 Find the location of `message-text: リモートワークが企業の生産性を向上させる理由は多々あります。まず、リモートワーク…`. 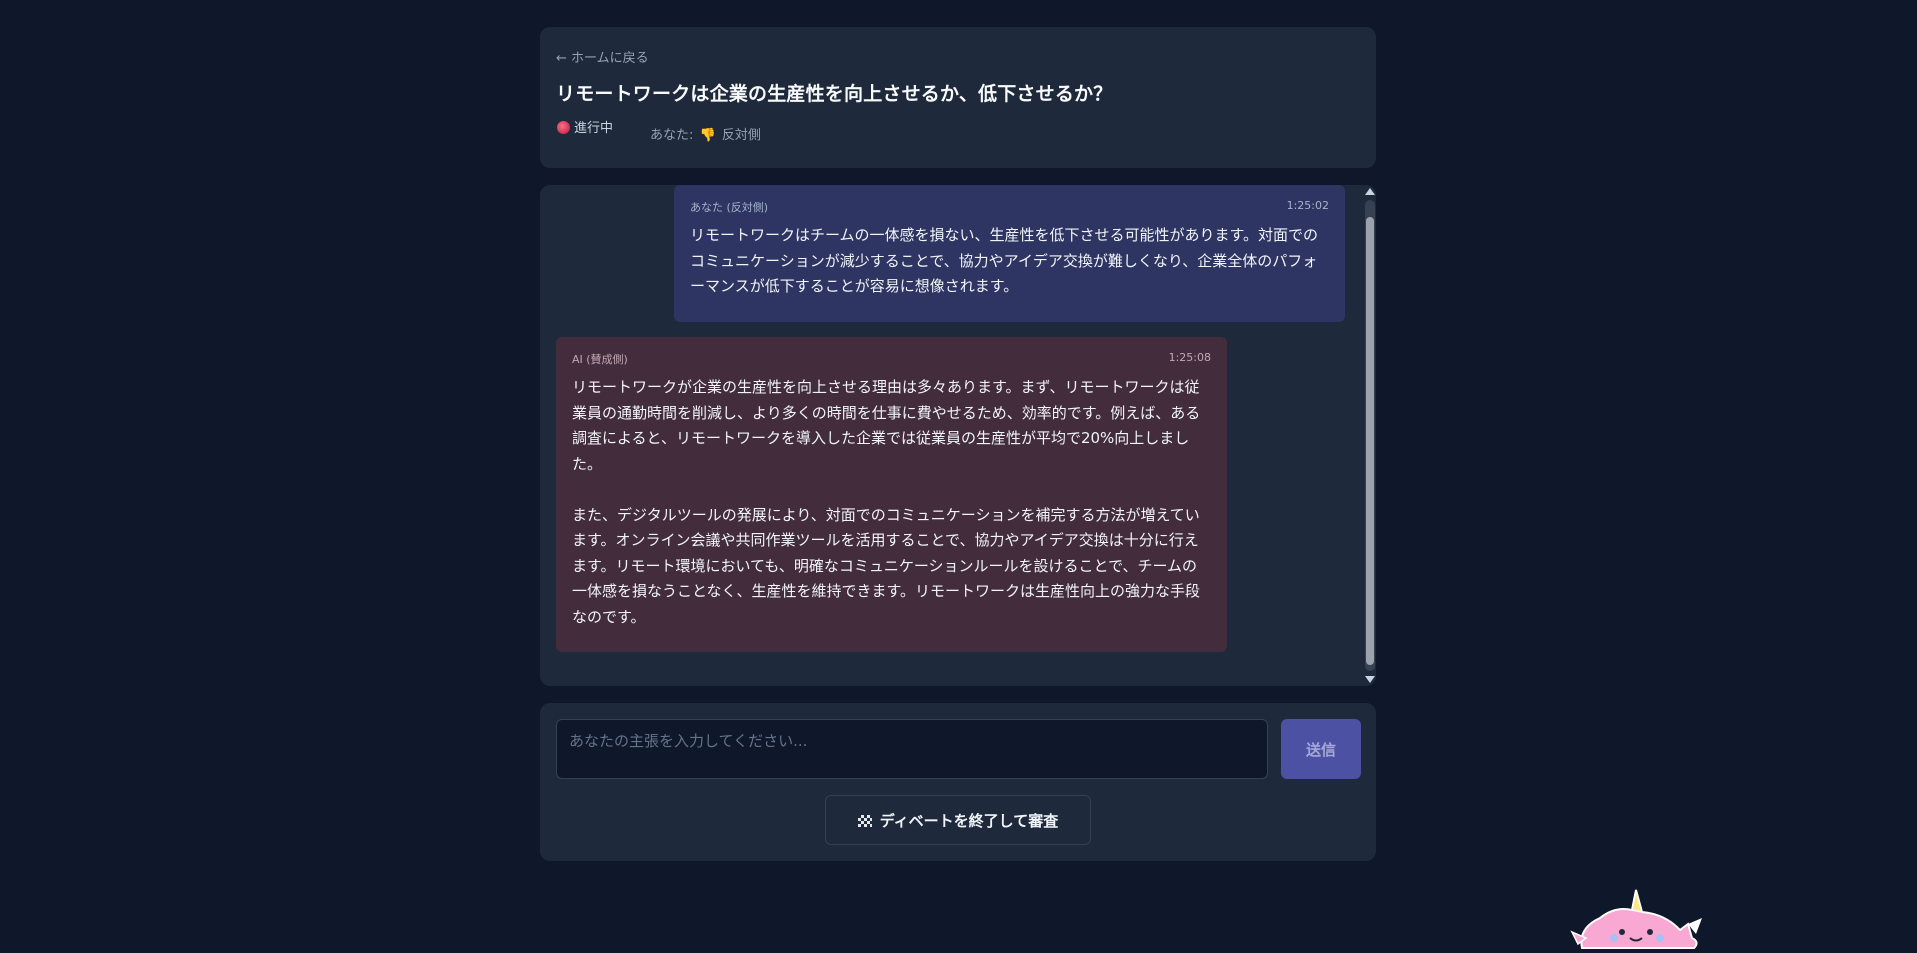

message-text: リモートワークが企業の生産性を向上させる理由は多々あります。まず、リモートワーク… is located at coordinates (886, 502).